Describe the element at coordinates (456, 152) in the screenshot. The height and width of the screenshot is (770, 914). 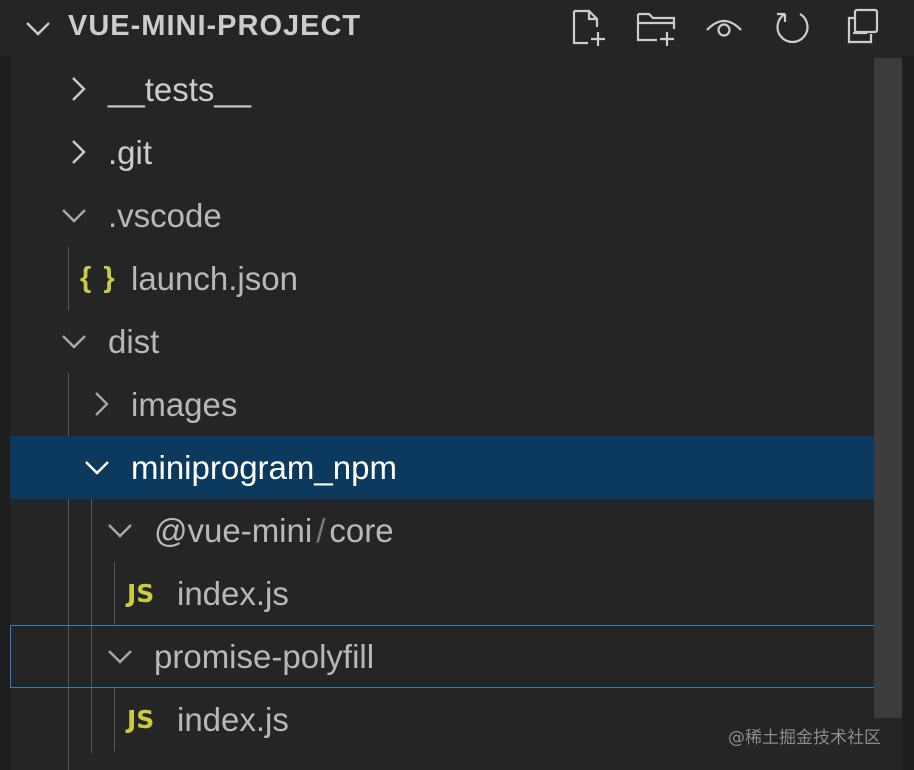
I see `tree-item-git: .git` at that location.